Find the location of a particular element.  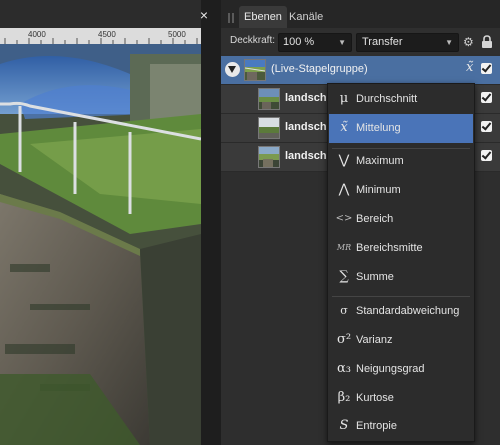

menu-item-minimum: ⋀ Minimum is located at coordinates (401, 190).